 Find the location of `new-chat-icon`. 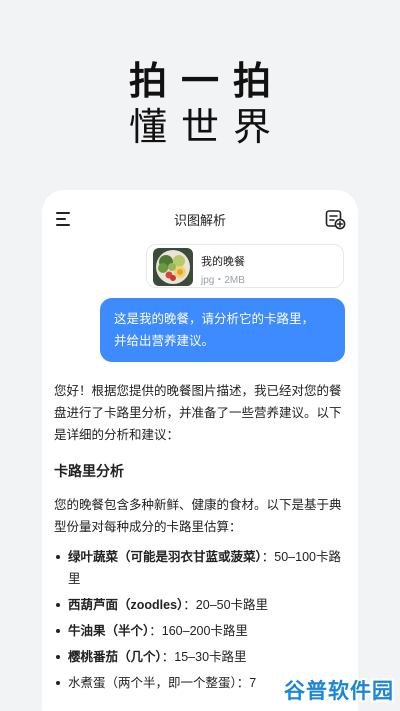

new-chat-icon is located at coordinates (335, 219).